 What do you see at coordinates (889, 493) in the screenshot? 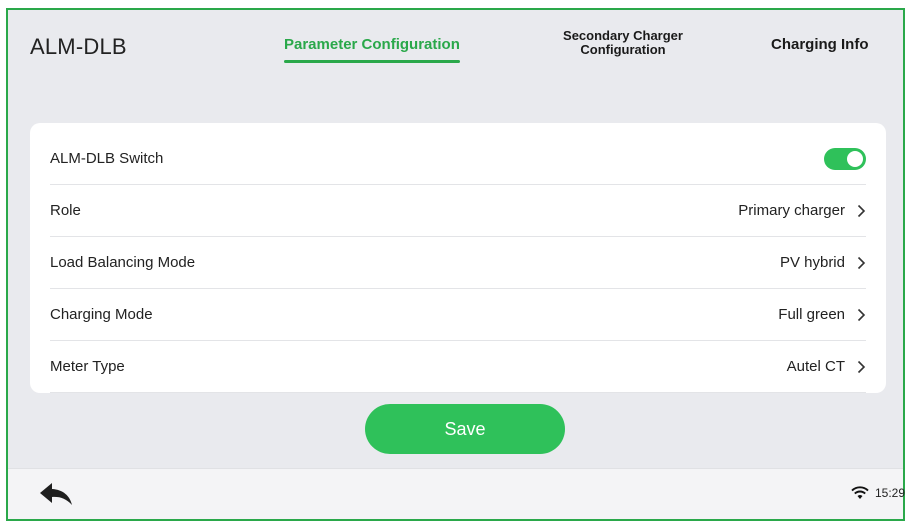
I see `status-time: 15:29` at bounding box center [889, 493].